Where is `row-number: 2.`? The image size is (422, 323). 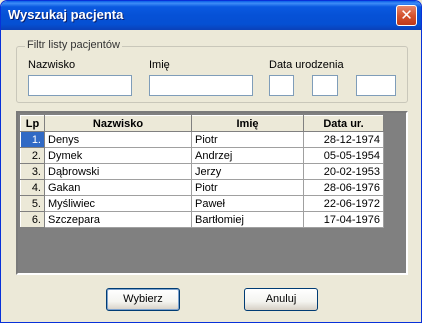
row-number: 2. is located at coordinates (32, 155).